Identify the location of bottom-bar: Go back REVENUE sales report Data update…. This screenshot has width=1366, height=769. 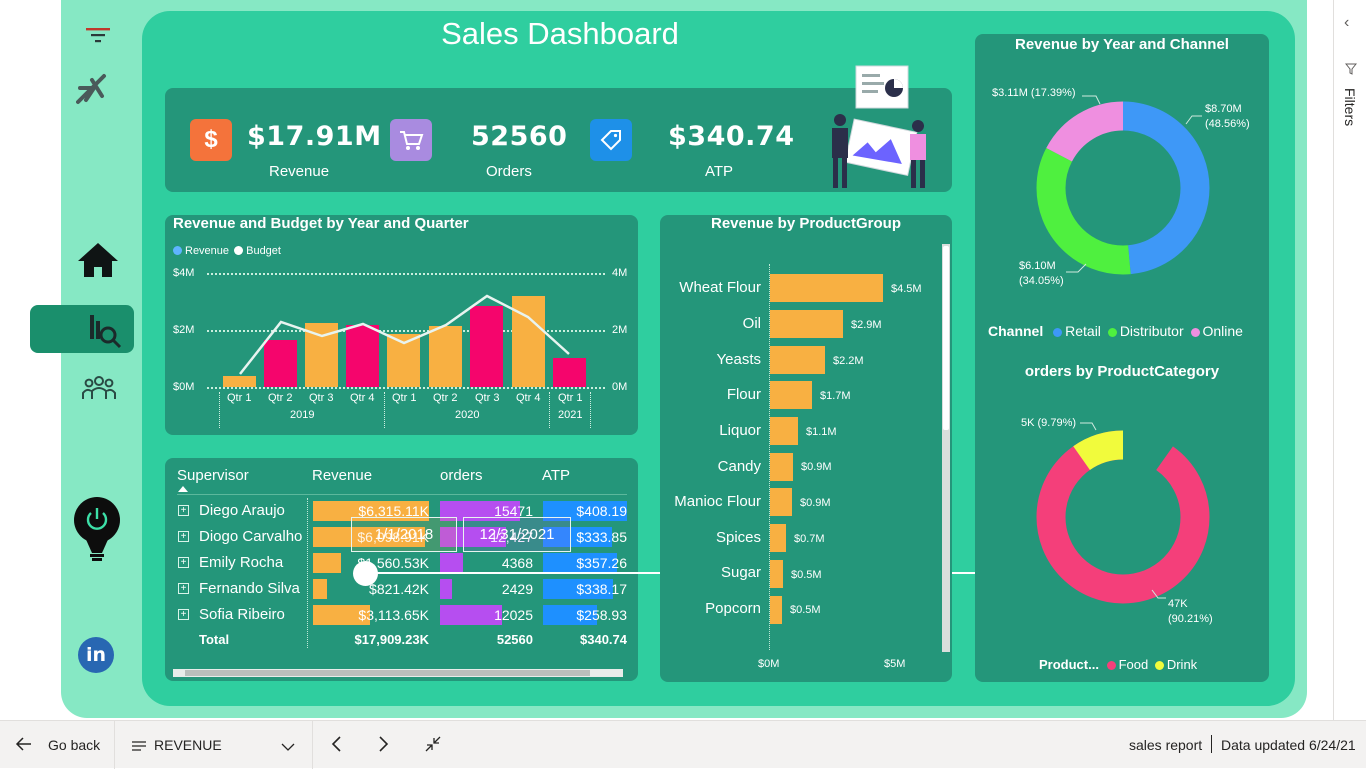
(683, 744).